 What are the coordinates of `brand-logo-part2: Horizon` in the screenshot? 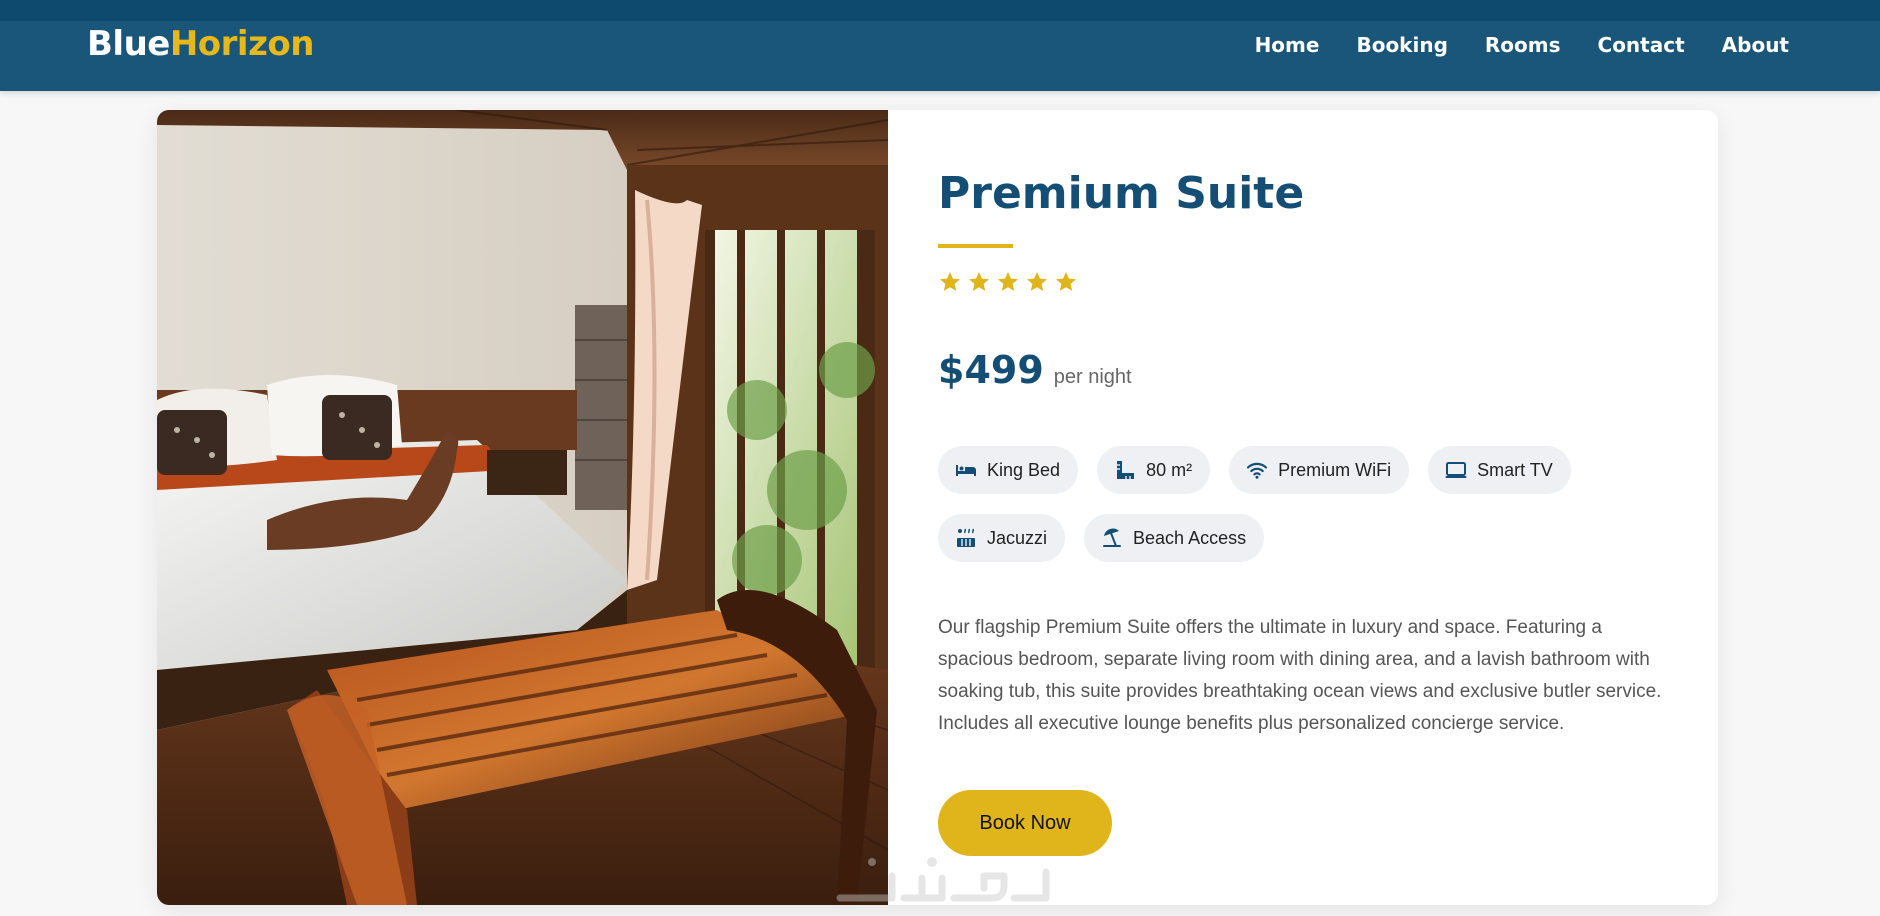 It's located at (242, 44).